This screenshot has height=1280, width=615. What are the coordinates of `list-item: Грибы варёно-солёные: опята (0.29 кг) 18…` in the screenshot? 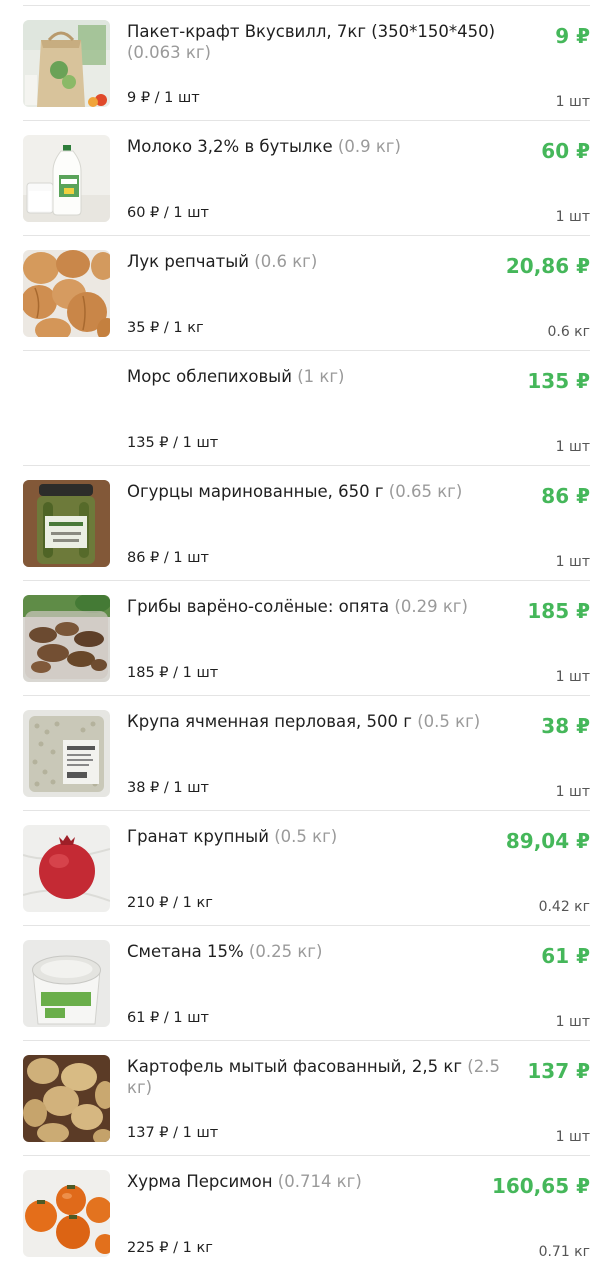 It's located at (307, 638).